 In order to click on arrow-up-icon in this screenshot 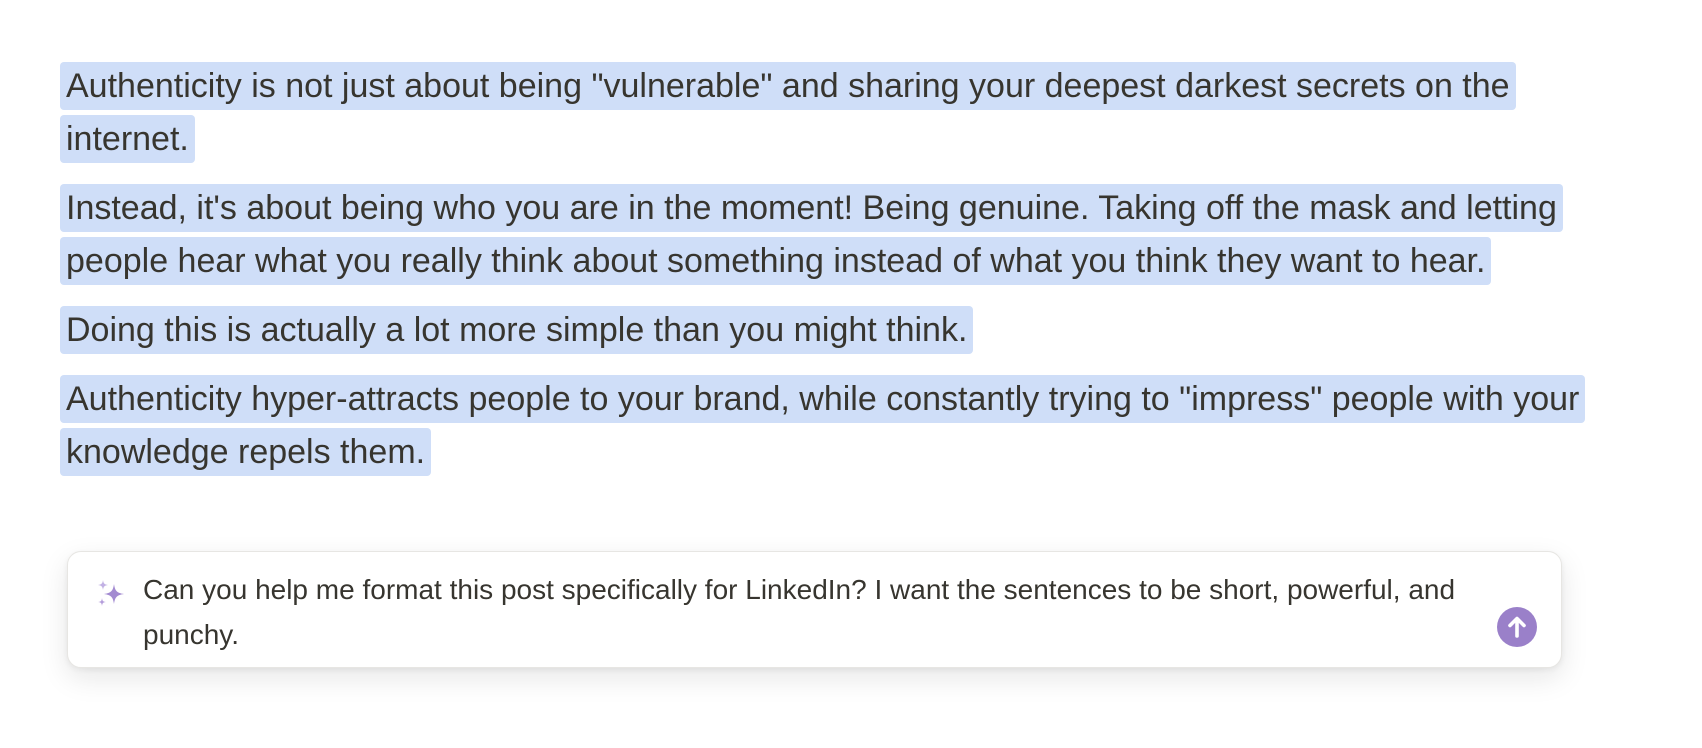, I will do `click(1517, 627)`.